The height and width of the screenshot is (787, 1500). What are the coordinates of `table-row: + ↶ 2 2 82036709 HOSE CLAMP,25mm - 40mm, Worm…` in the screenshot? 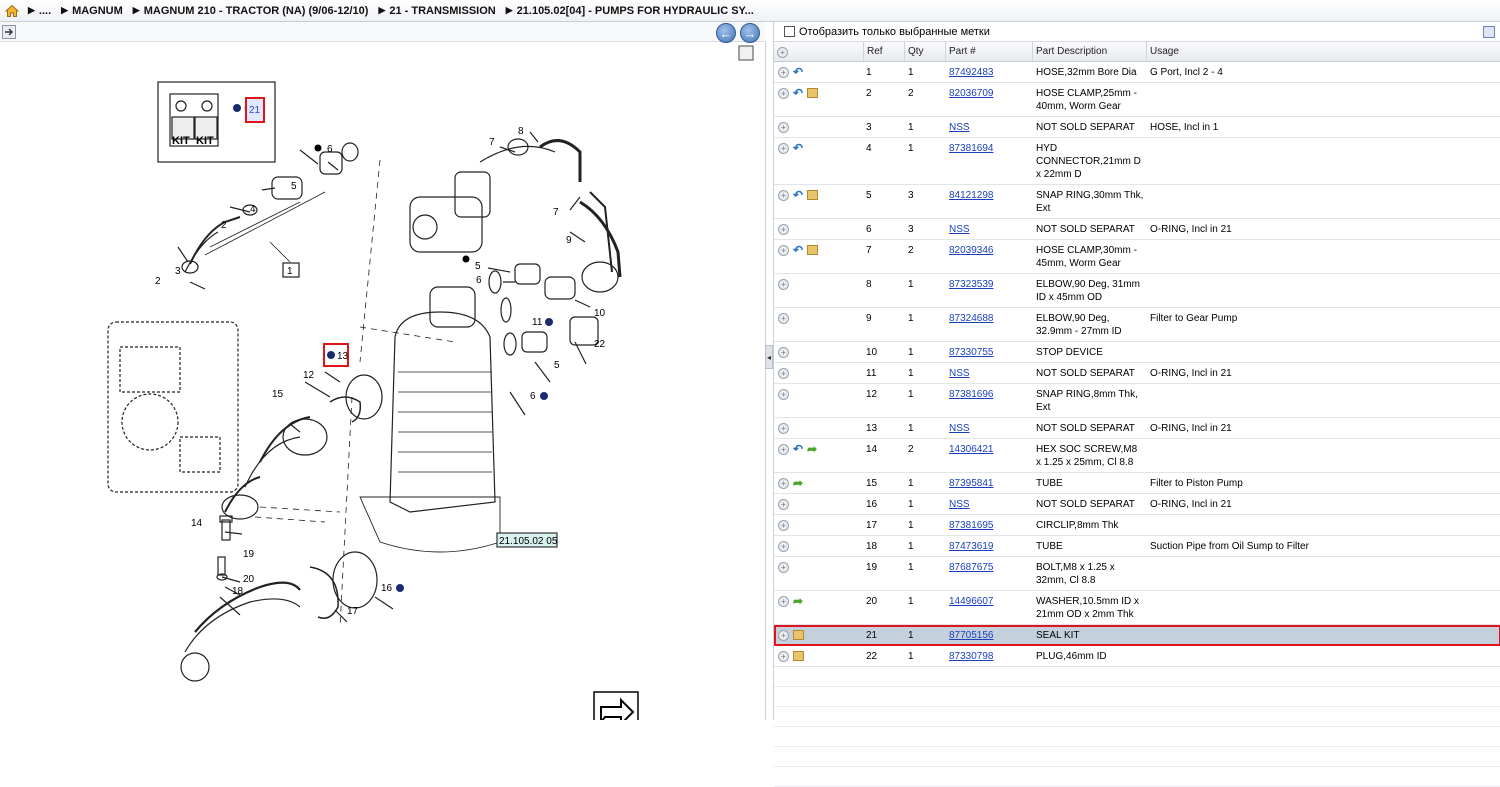 It's located at (1137, 100).